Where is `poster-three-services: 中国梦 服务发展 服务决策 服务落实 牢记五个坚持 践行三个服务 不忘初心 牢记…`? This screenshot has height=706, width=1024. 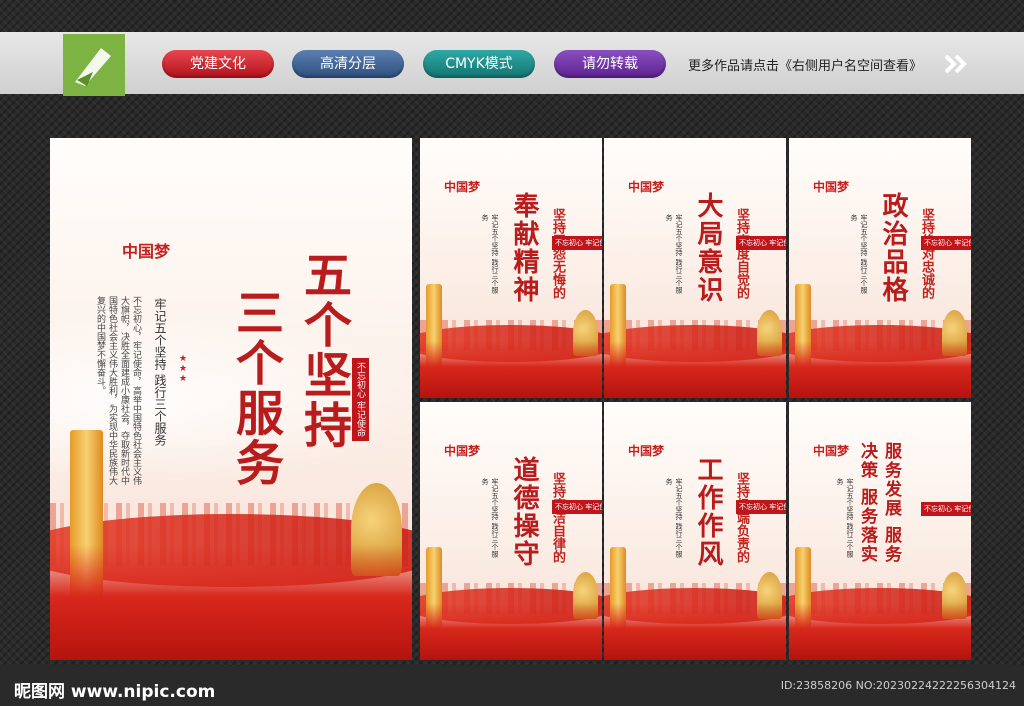
poster-three-services: 中国梦 服务发展 服务决策 服务落实 牢记五个坚持 践行三个服务 不忘初心 牢记… is located at coordinates (880, 531).